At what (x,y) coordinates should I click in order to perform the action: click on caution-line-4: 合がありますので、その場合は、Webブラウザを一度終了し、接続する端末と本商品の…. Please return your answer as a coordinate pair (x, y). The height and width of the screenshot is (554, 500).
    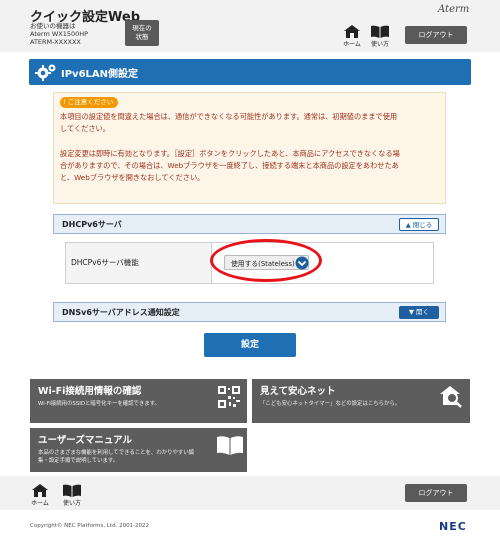
    Looking at the image, I should click on (229, 165).